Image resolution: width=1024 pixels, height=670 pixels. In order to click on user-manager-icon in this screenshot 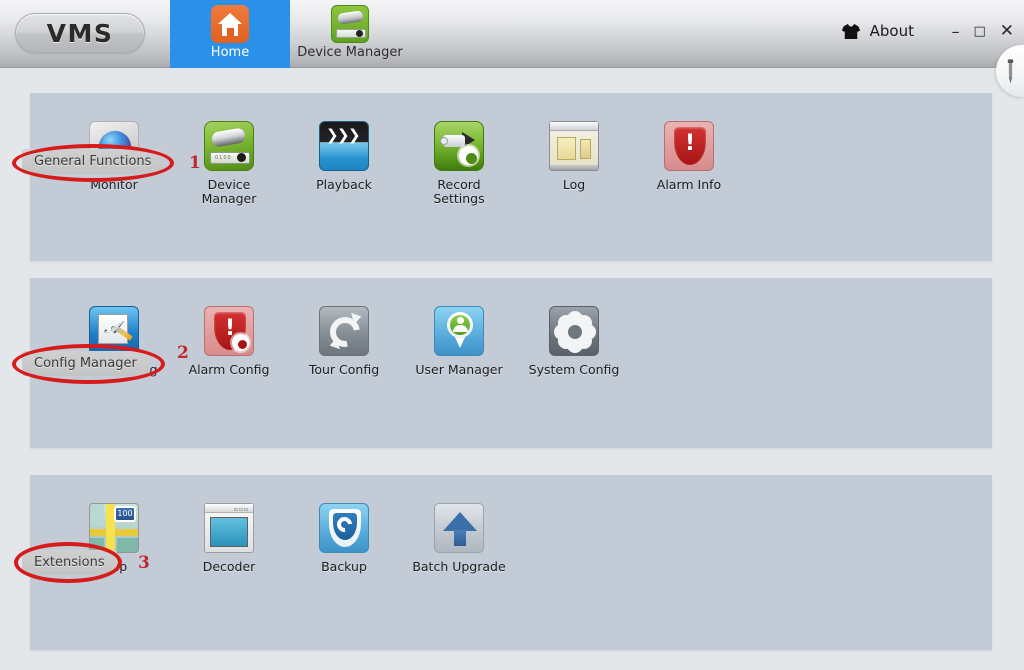, I will do `click(459, 331)`.